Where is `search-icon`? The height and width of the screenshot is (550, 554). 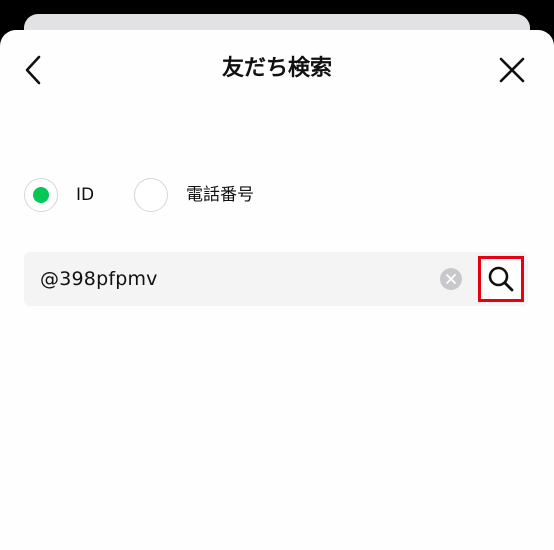 search-icon is located at coordinates (501, 279).